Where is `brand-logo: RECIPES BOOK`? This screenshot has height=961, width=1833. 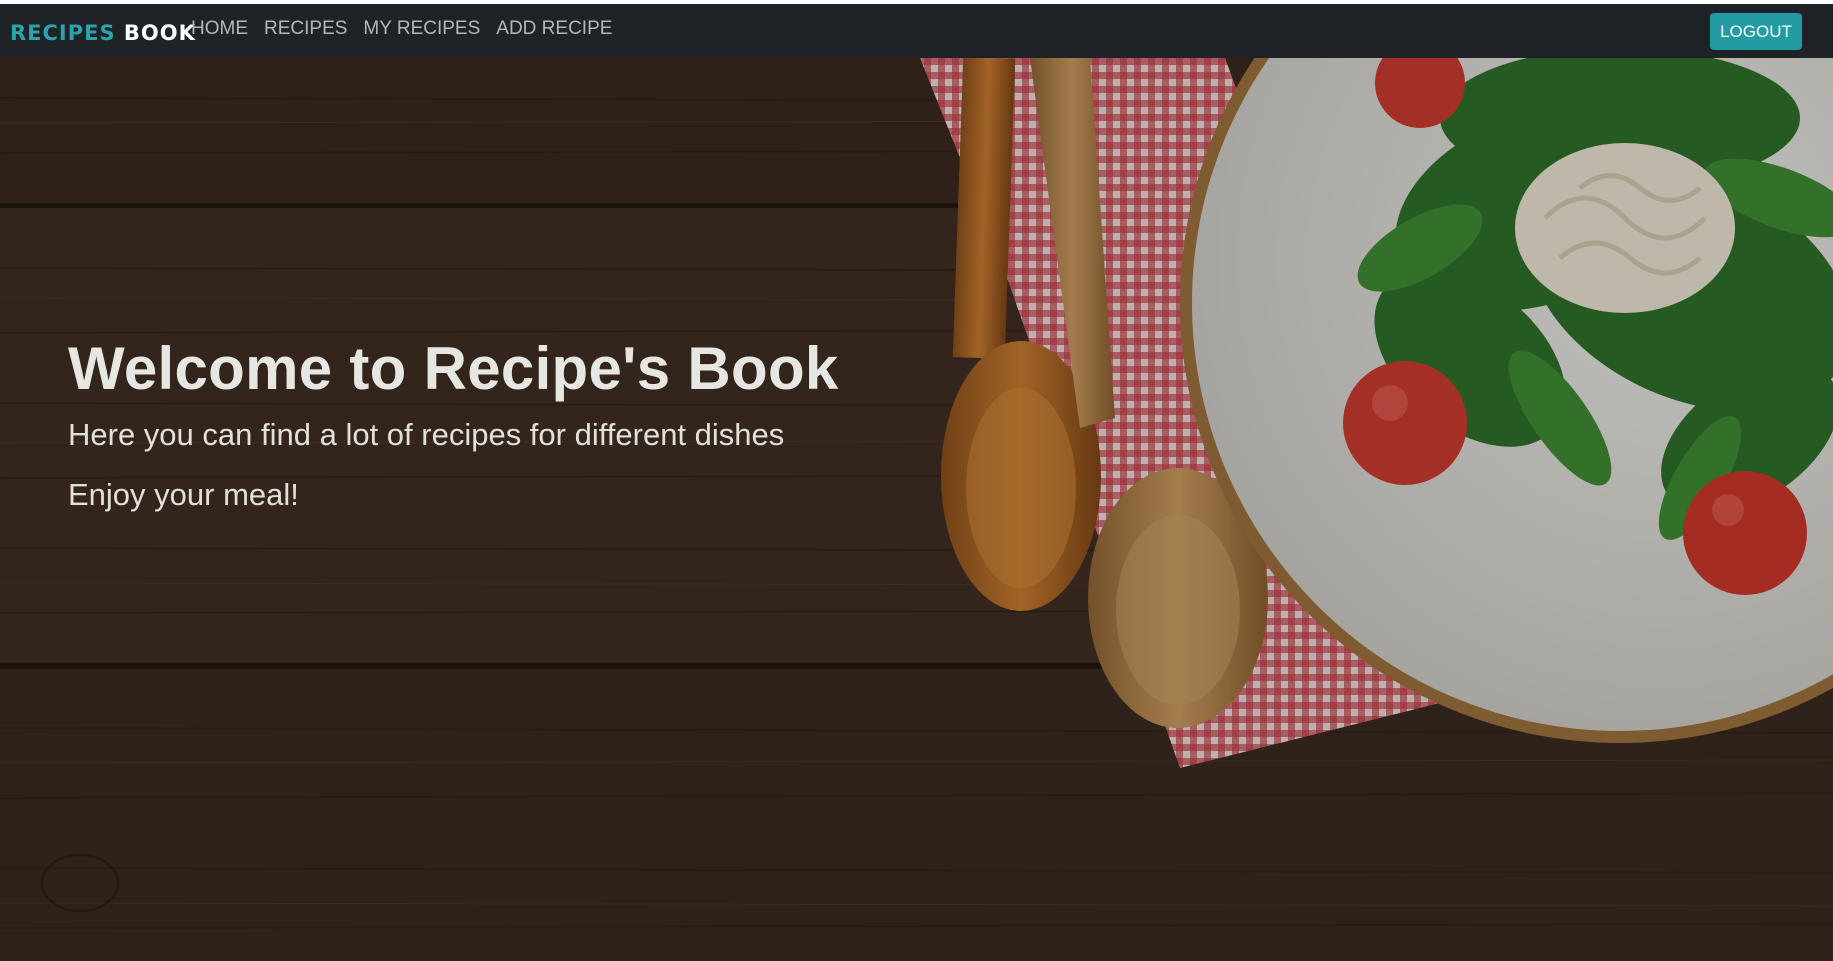
brand-logo: RECIPES BOOK is located at coordinates (103, 33).